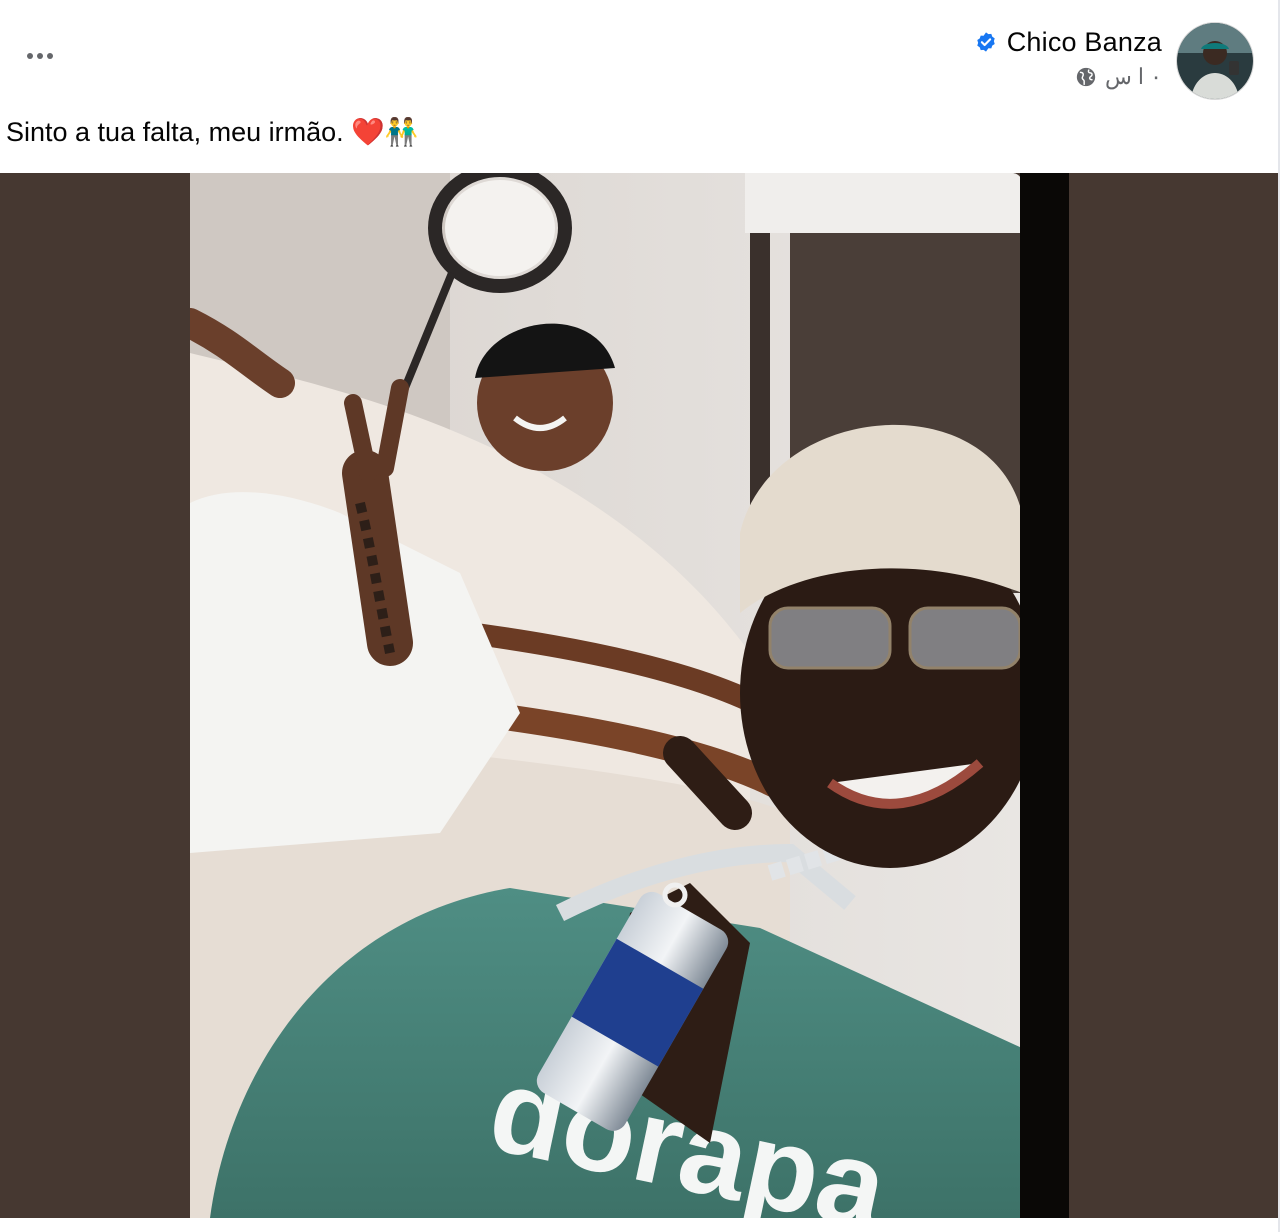 The width and height of the screenshot is (1280, 1232). I want to click on more-options-button, so click(40, 56).